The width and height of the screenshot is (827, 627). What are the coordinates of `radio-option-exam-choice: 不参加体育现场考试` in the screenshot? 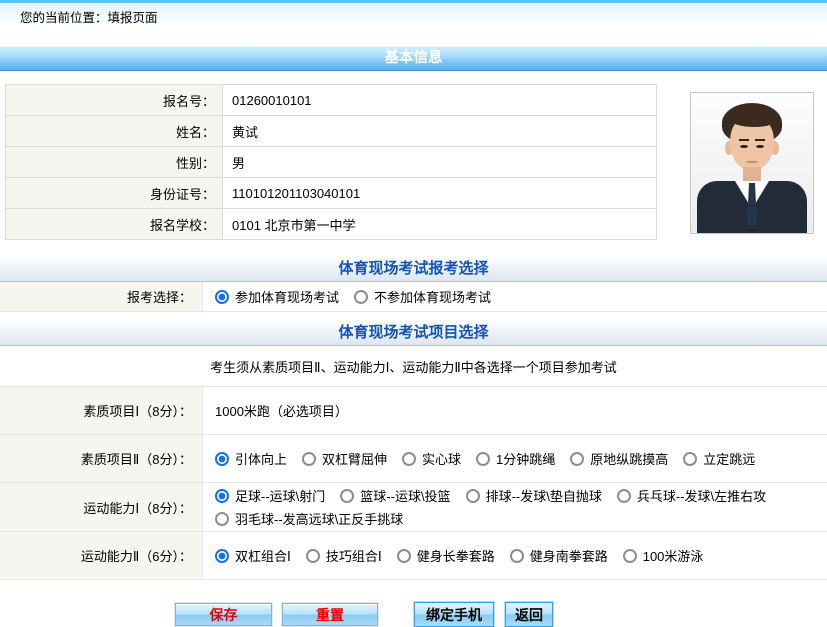 It's located at (422, 296).